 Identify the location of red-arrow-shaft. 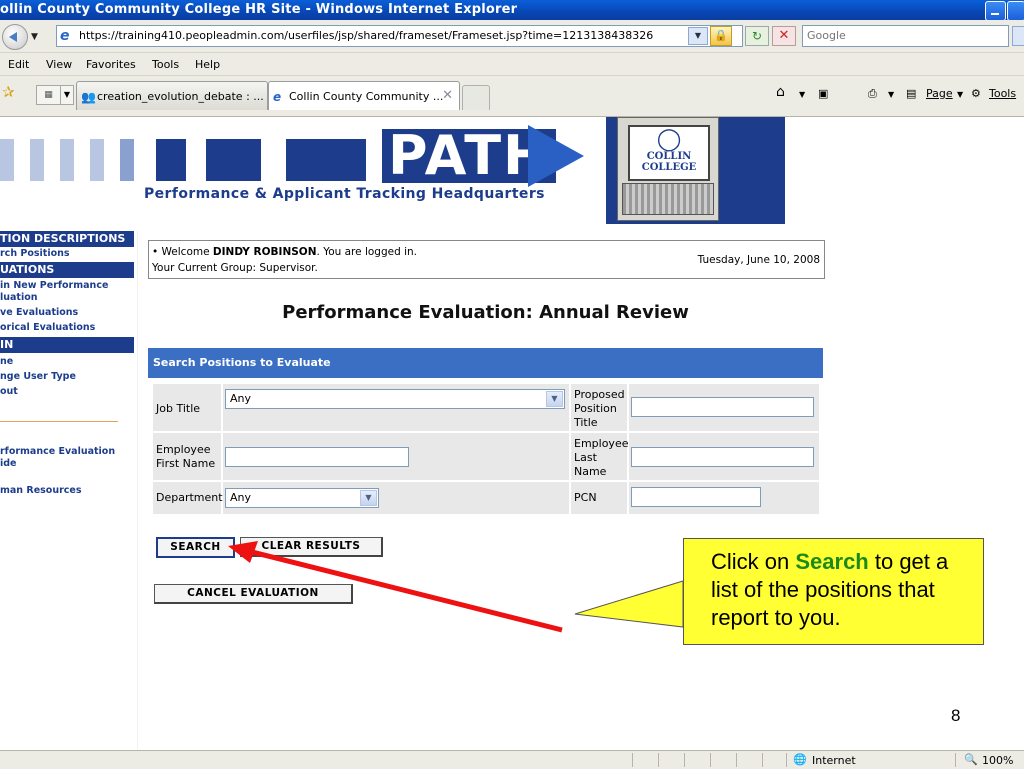
(405, 590).